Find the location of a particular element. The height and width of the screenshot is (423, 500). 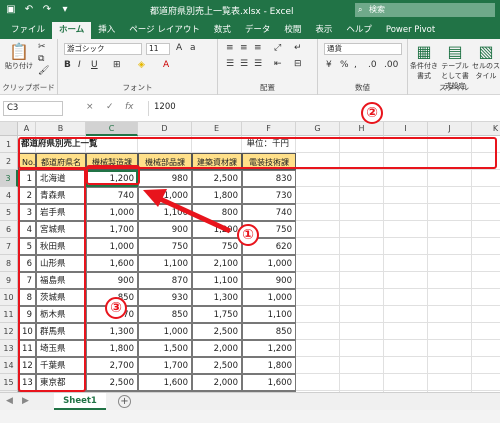

marker-2: ② is located at coordinates (372, 113).